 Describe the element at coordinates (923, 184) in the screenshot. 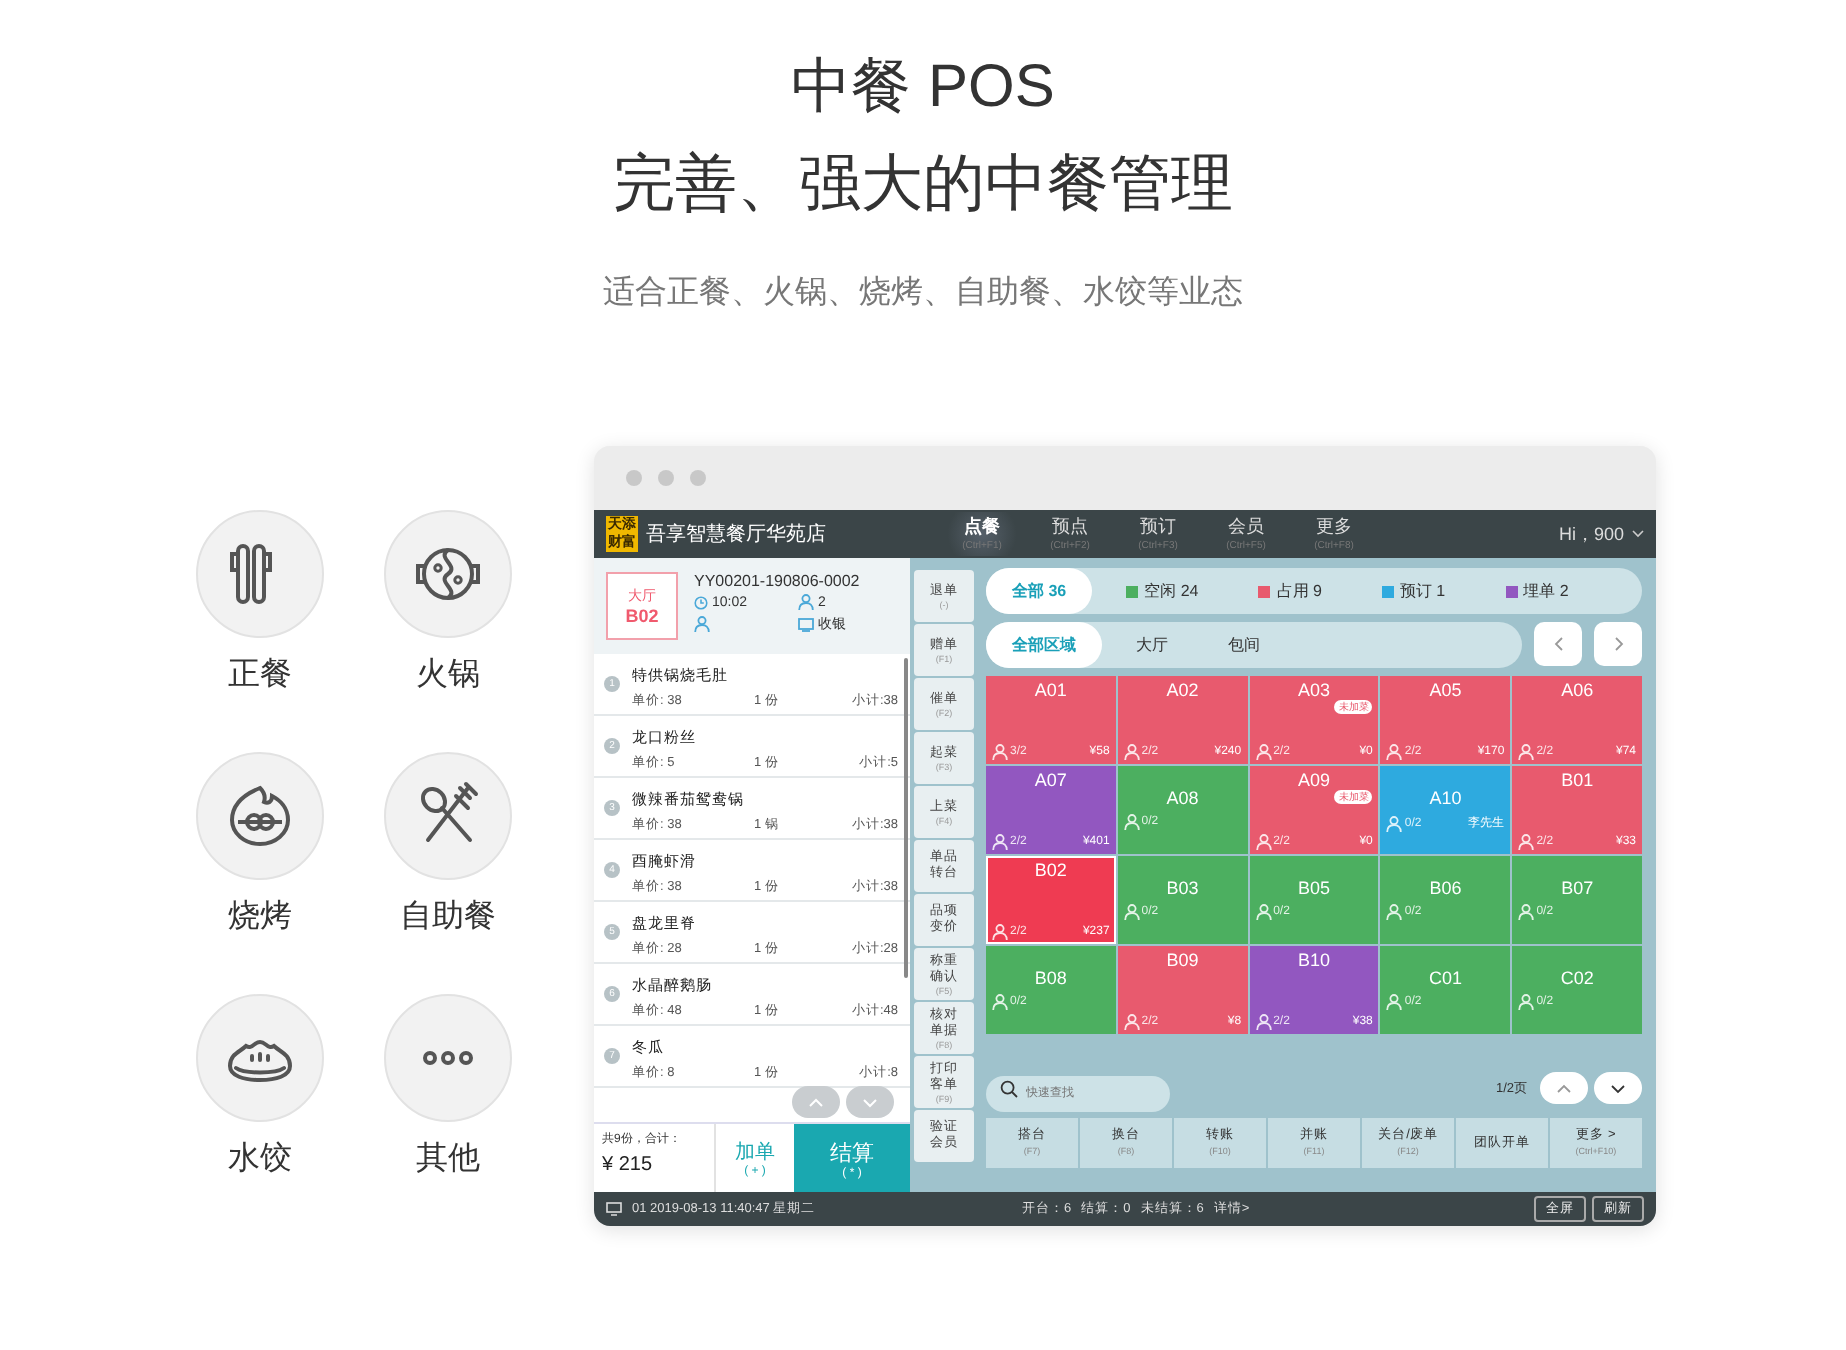

I see `headline: 完善、强大的中餐管理` at that location.